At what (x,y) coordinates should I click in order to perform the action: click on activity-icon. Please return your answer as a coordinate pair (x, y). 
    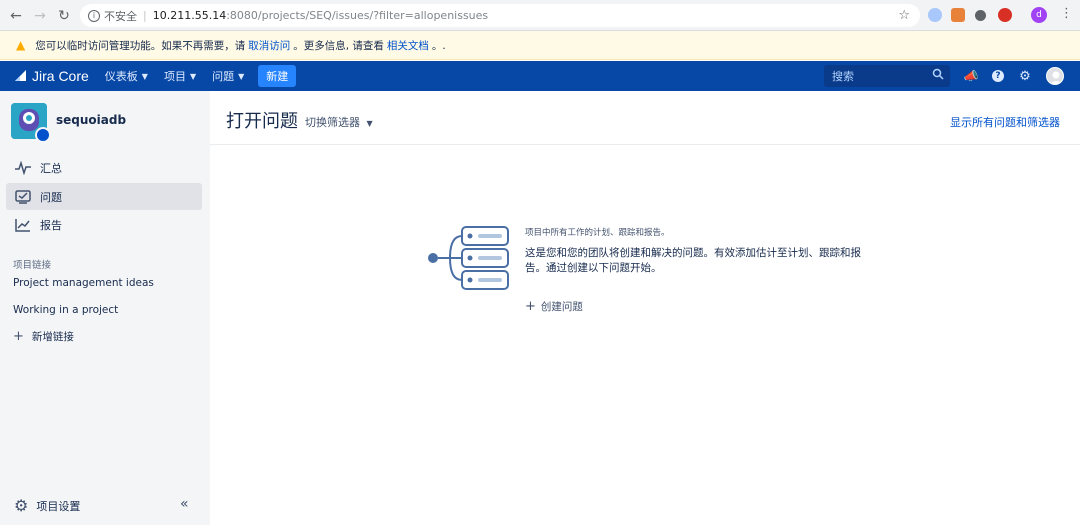
    Looking at the image, I should click on (23, 167).